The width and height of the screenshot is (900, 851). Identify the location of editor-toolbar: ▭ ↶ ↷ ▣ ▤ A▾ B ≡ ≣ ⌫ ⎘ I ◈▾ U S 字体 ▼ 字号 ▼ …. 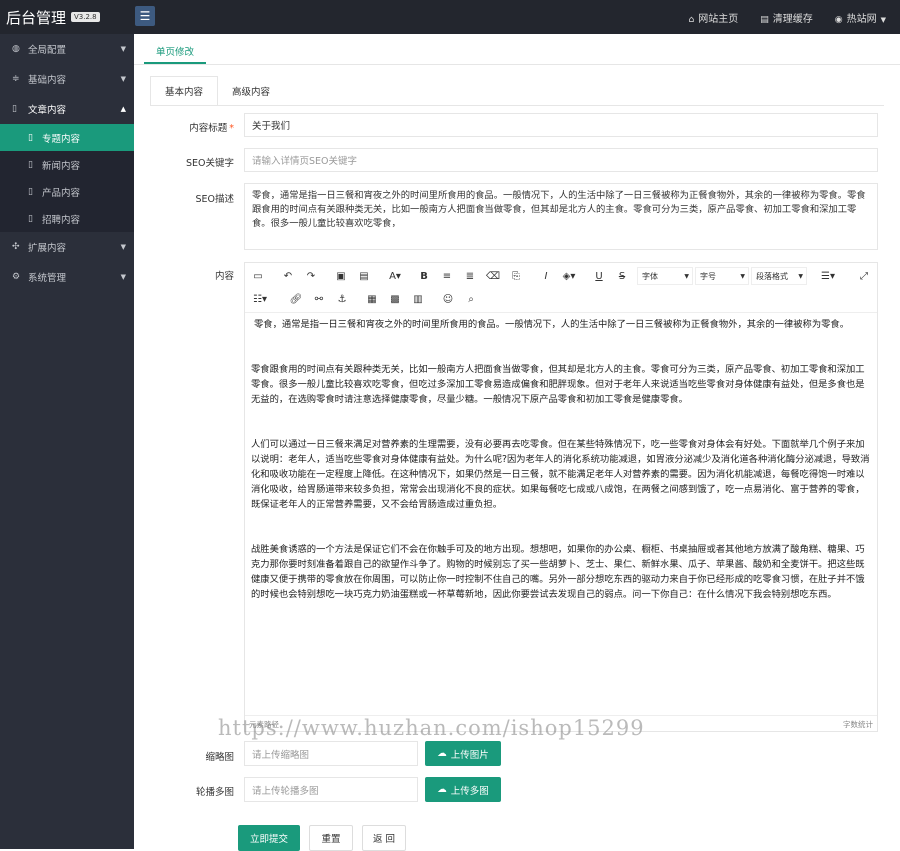
(561, 288).